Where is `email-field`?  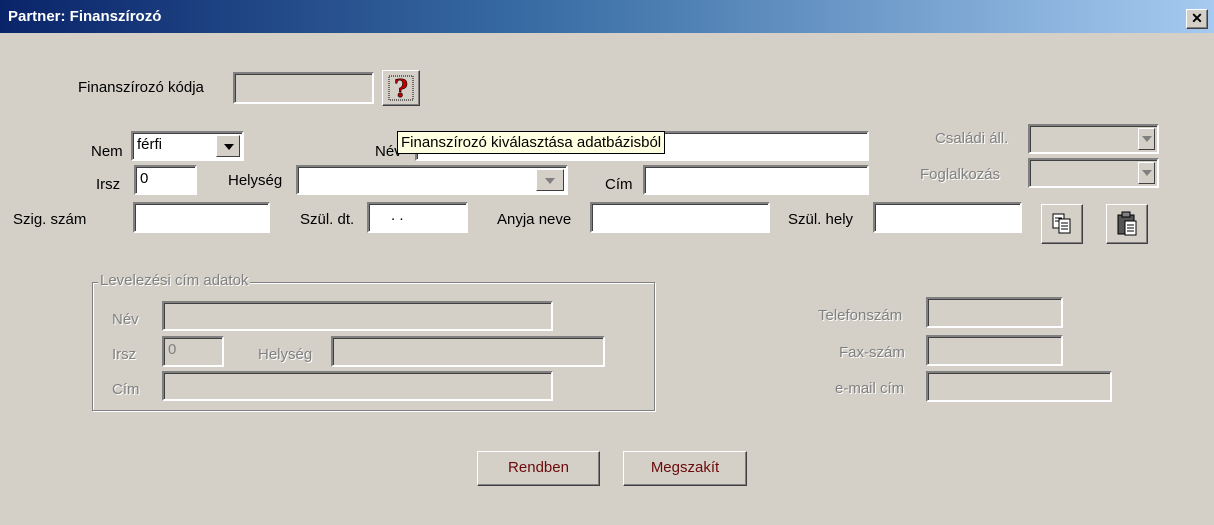 email-field is located at coordinates (1019, 386).